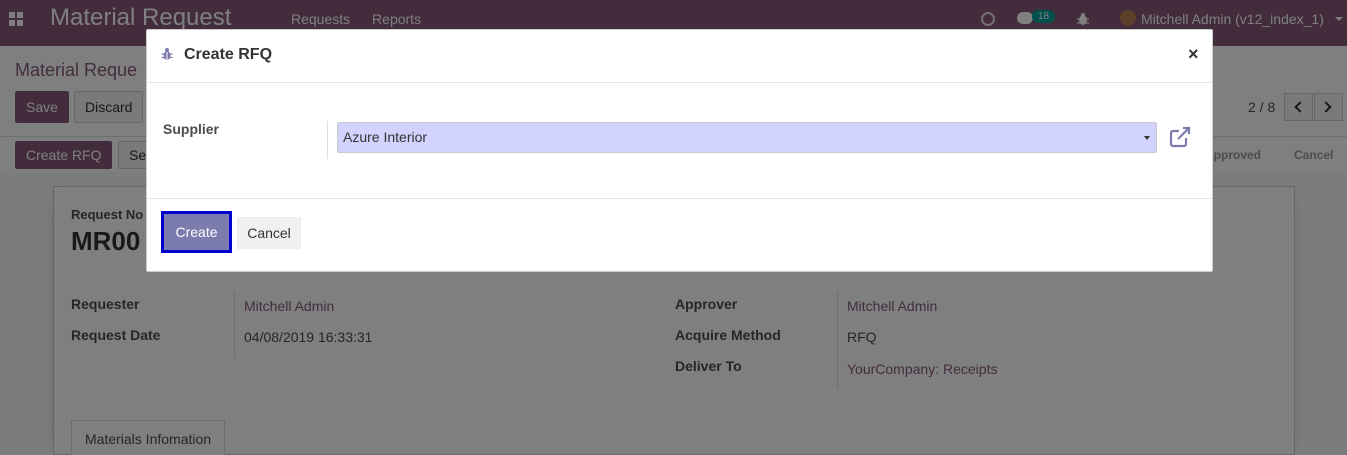 The height and width of the screenshot is (455, 1347). I want to click on supplier-label: Supplier, so click(191, 129).